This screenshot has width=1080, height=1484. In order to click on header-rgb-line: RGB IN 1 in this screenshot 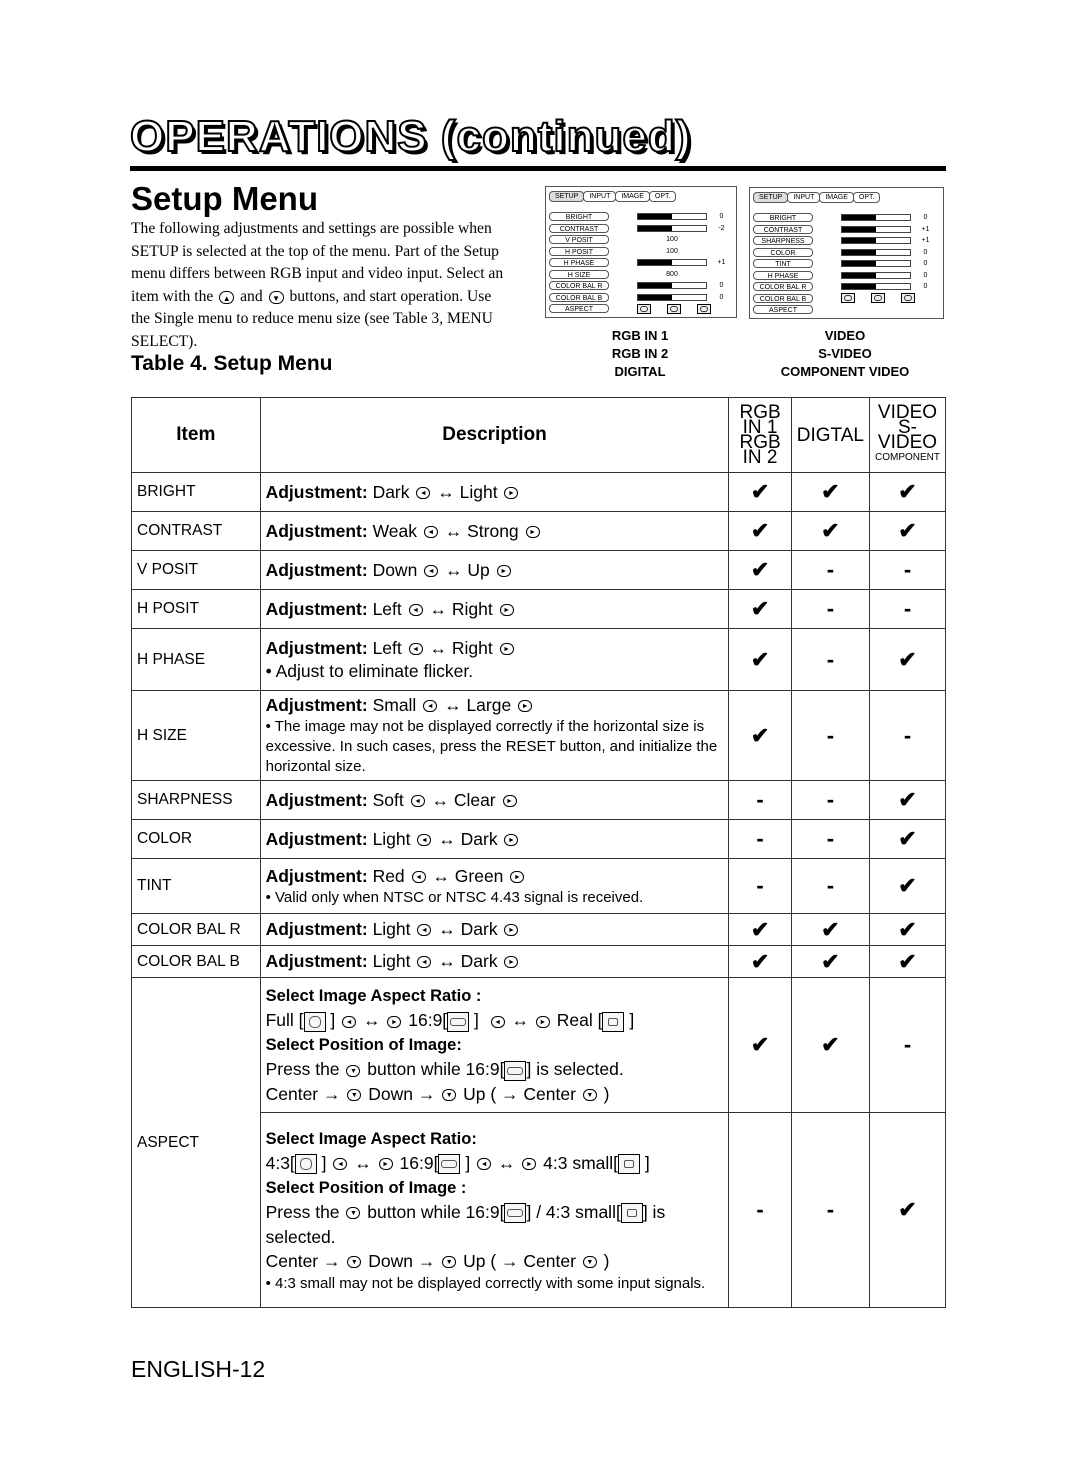, I will do `click(760, 420)`.